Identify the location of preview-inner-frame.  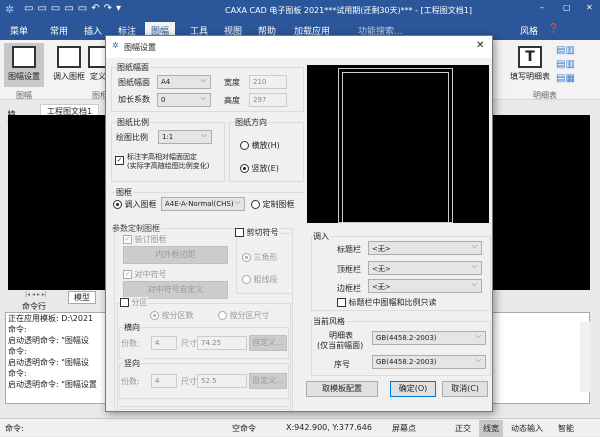
(395, 147).